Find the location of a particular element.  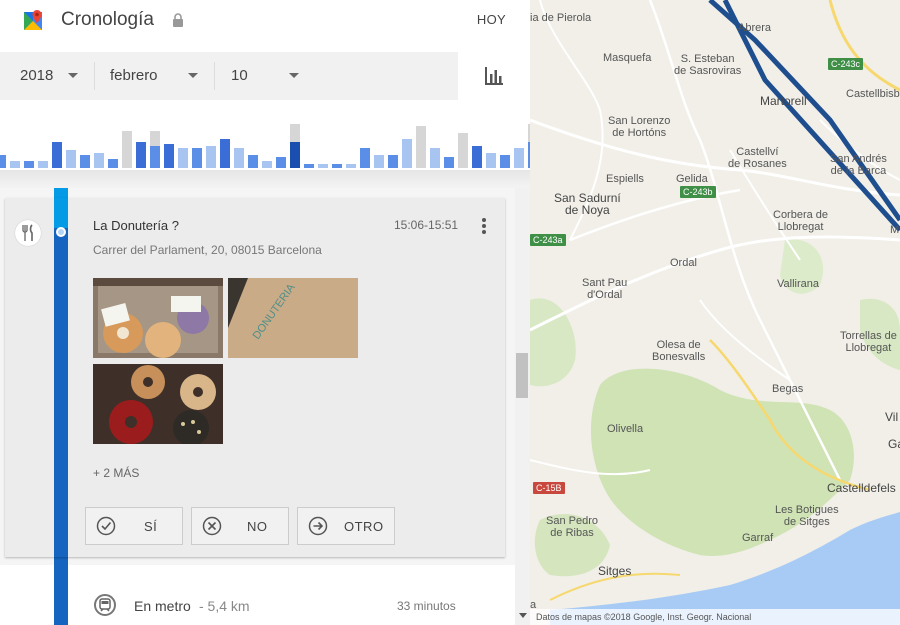

header: Cronología HOY is located at coordinates (265, 26).